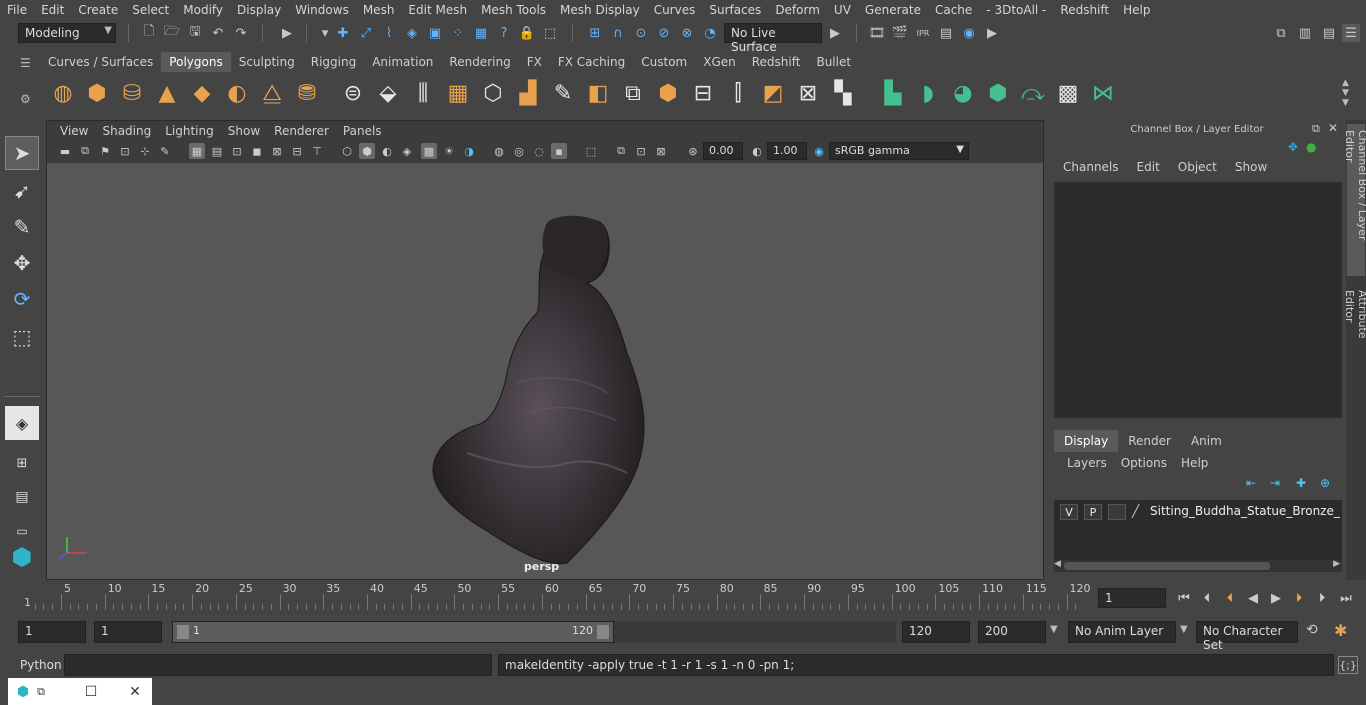  Describe the element at coordinates (85, 151) in the screenshot. I see `camera-attr-icon: ⧉` at that location.